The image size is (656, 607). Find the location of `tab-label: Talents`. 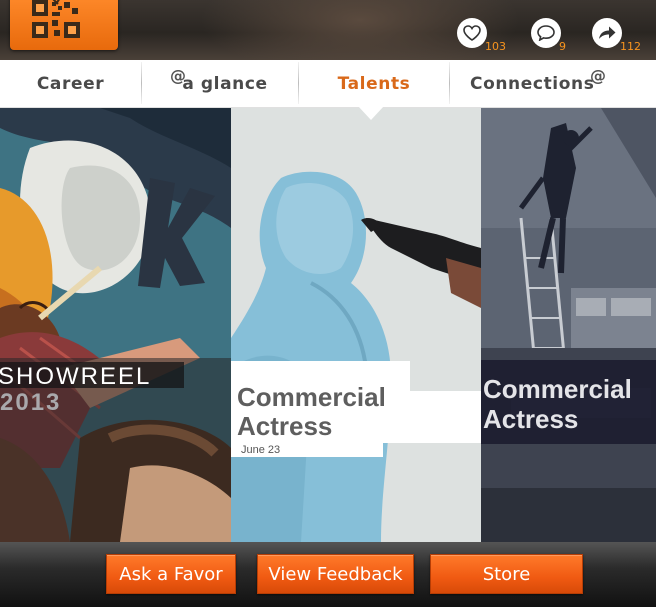

tab-label: Talents is located at coordinates (374, 84).